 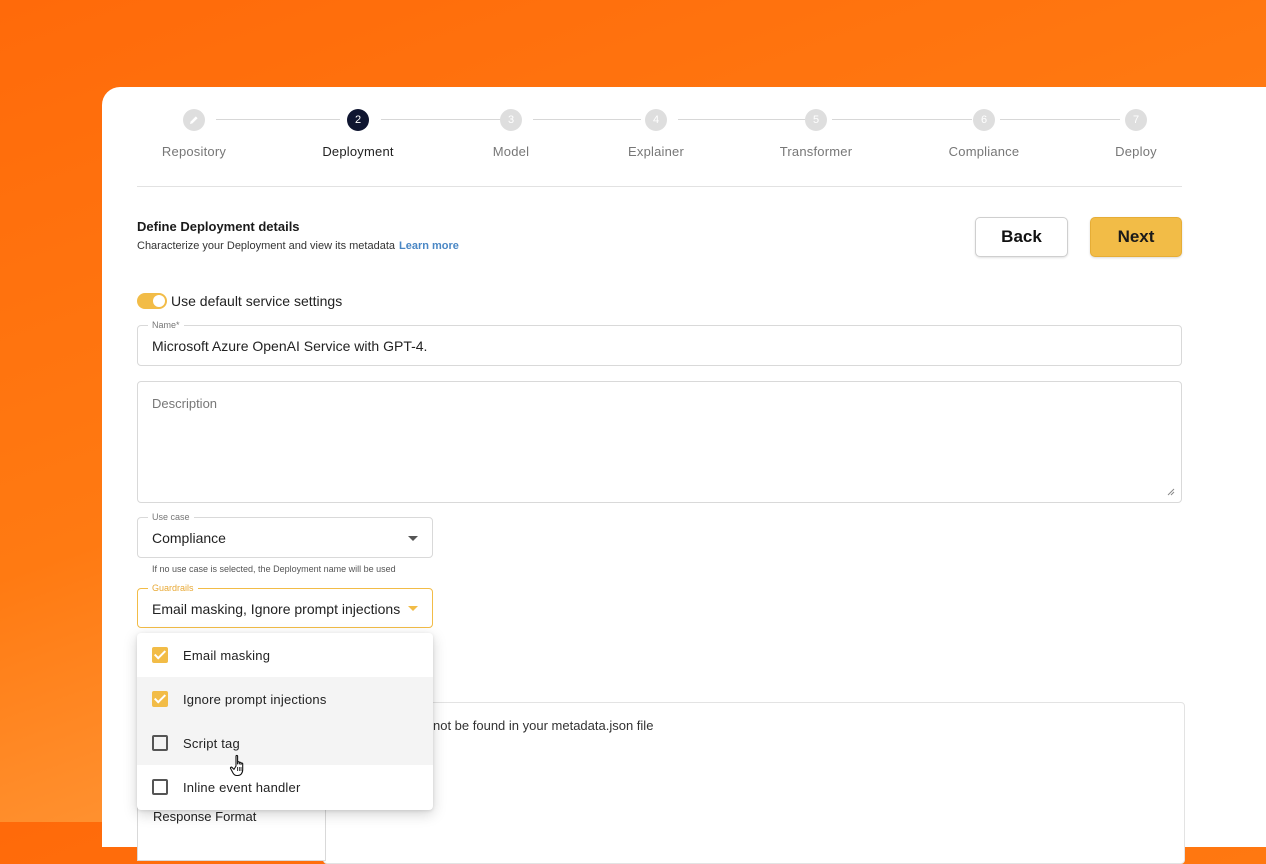 I want to click on name-legend: Name*, so click(x=166, y=325).